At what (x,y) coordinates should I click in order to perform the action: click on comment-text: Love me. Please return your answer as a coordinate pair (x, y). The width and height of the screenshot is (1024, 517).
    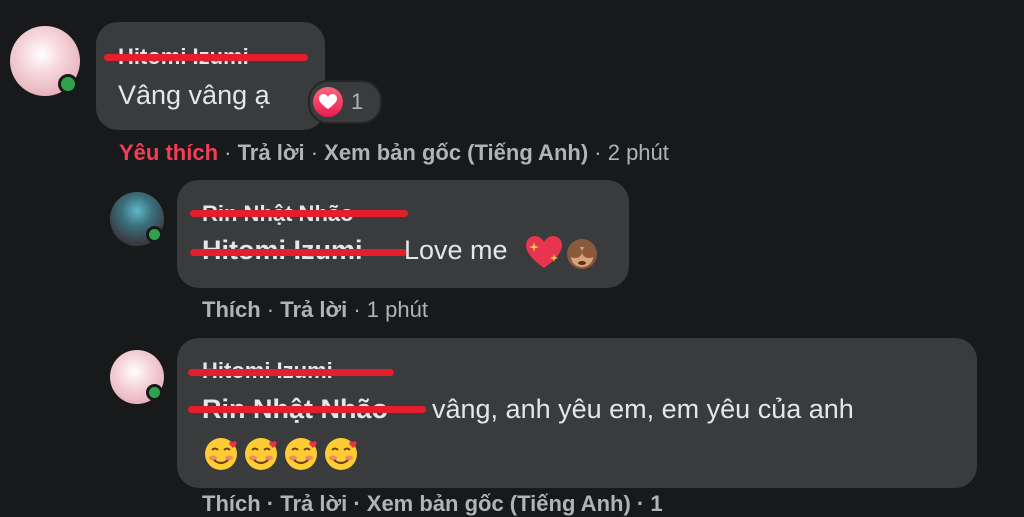
    Looking at the image, I should click on (456, 250).